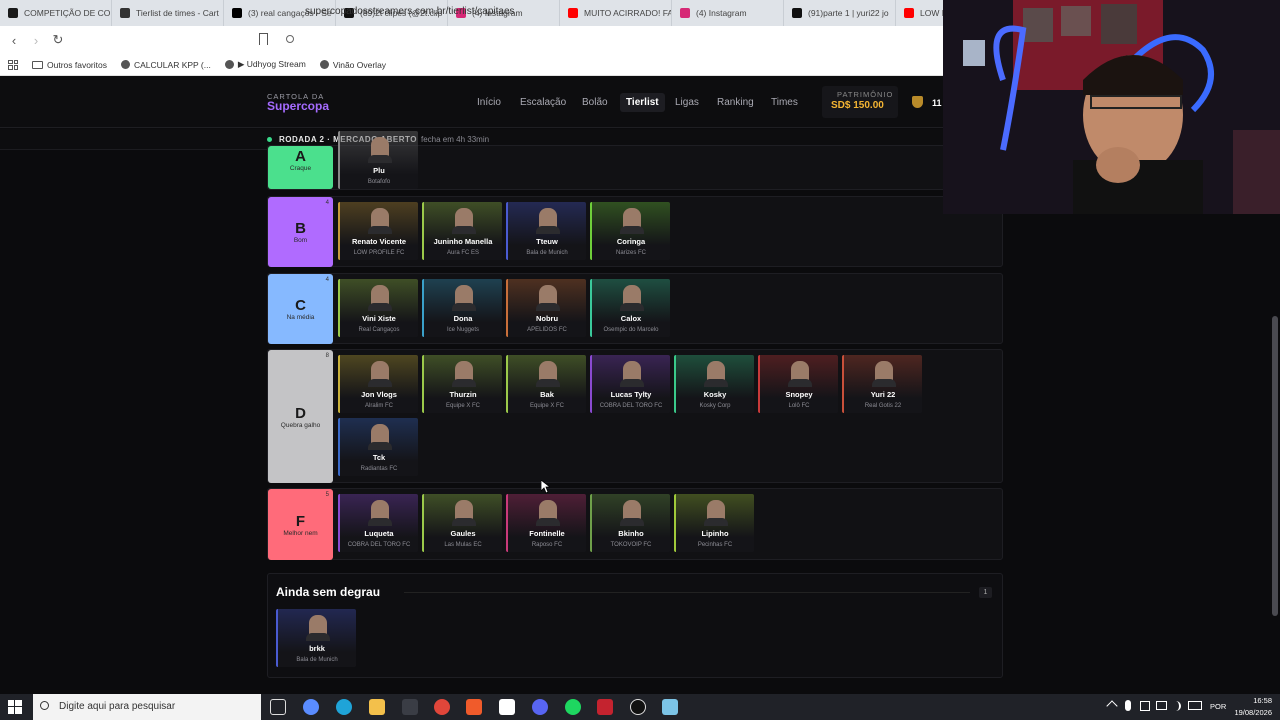 The image size is (1280, 720). Describe the element at coordinates (1218, 706) in the screenshot. I see `input-language: POR` at that location.